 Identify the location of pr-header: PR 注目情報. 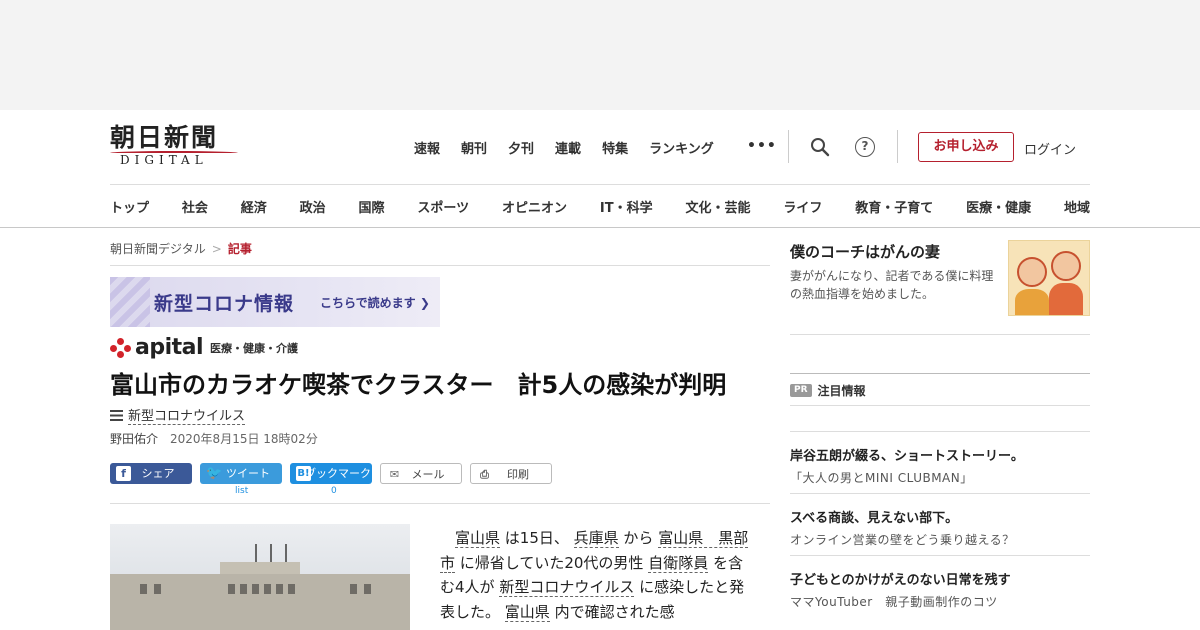
(828, 390).